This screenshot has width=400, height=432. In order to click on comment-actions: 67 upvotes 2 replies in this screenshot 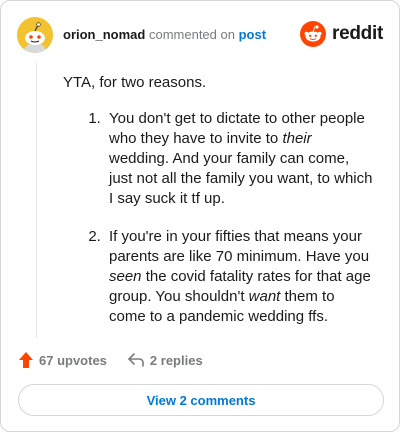, I will do `click(110, 360)`.